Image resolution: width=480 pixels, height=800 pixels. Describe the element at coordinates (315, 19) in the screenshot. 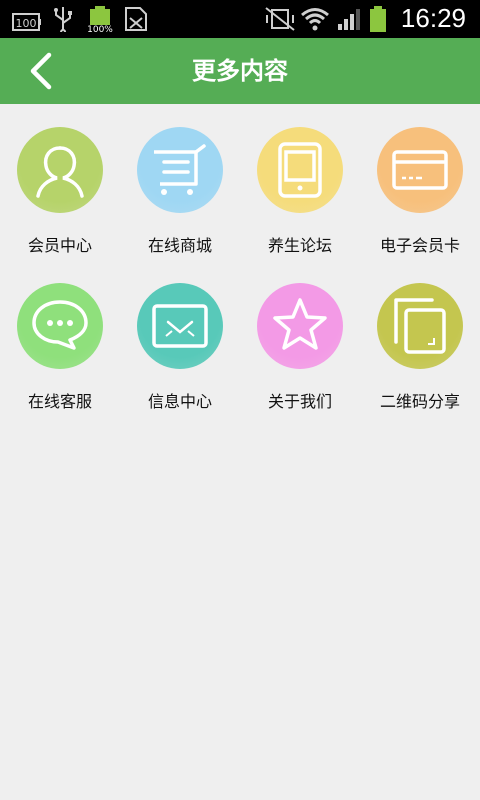

I see `wifi-icon` at that location.